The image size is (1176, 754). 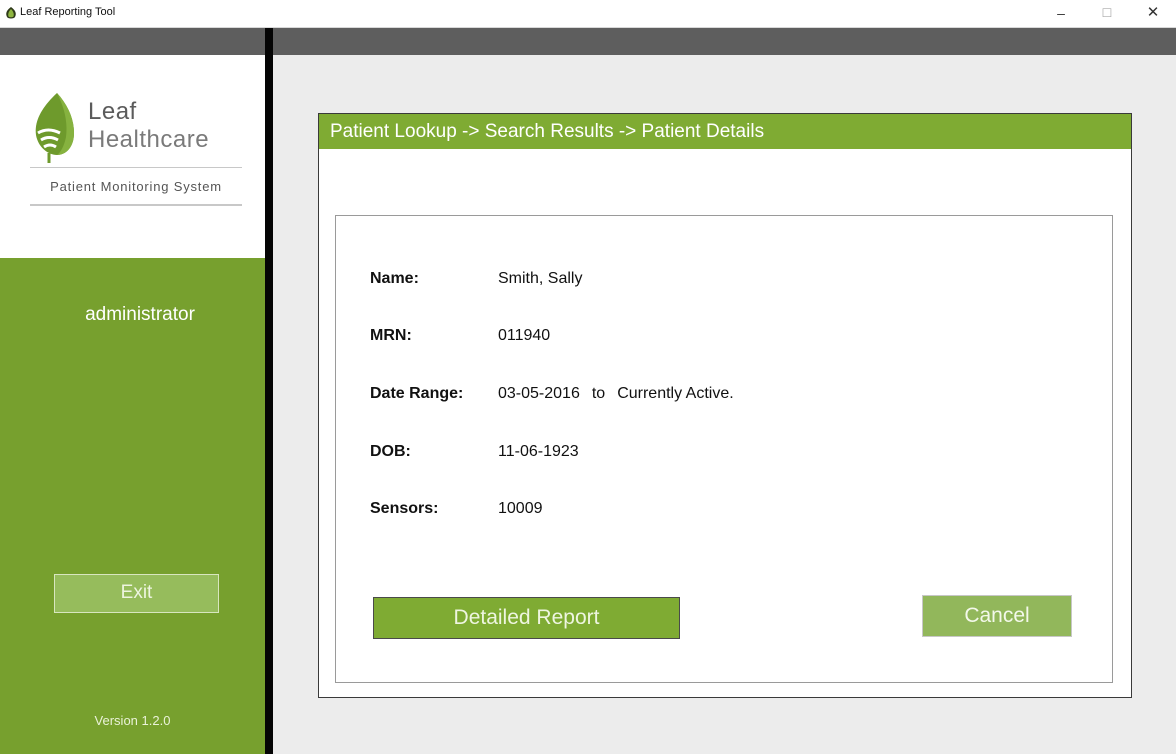 What do you see at coordinates (456, 509) in the screenshot?
I see `detail-row-sensors: Sensors: 10009` at bounding box center [456, 509].